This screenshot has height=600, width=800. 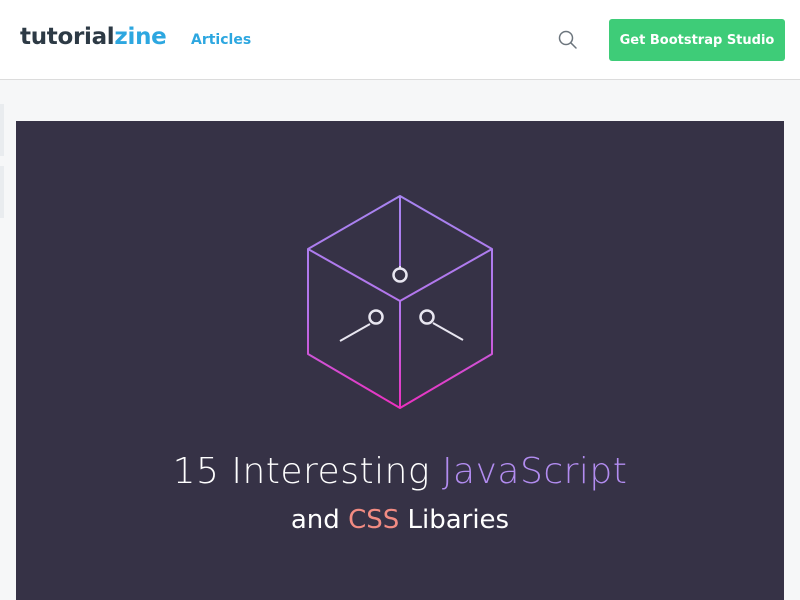 What do you see at coordinates (67, 37) in the screenshot?
I see `logo-text-part1: tutorial` at bounding box center [67, 37].